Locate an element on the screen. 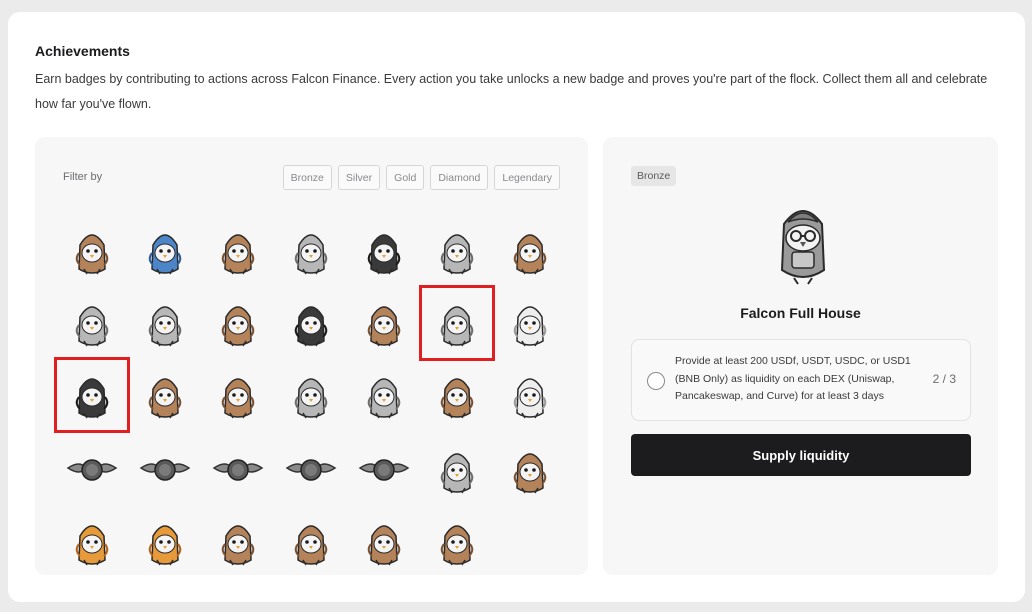 The height and width of the screenshot is (612, 1032). badge-name: Falcon Full House is located at coordinates (800, 313).